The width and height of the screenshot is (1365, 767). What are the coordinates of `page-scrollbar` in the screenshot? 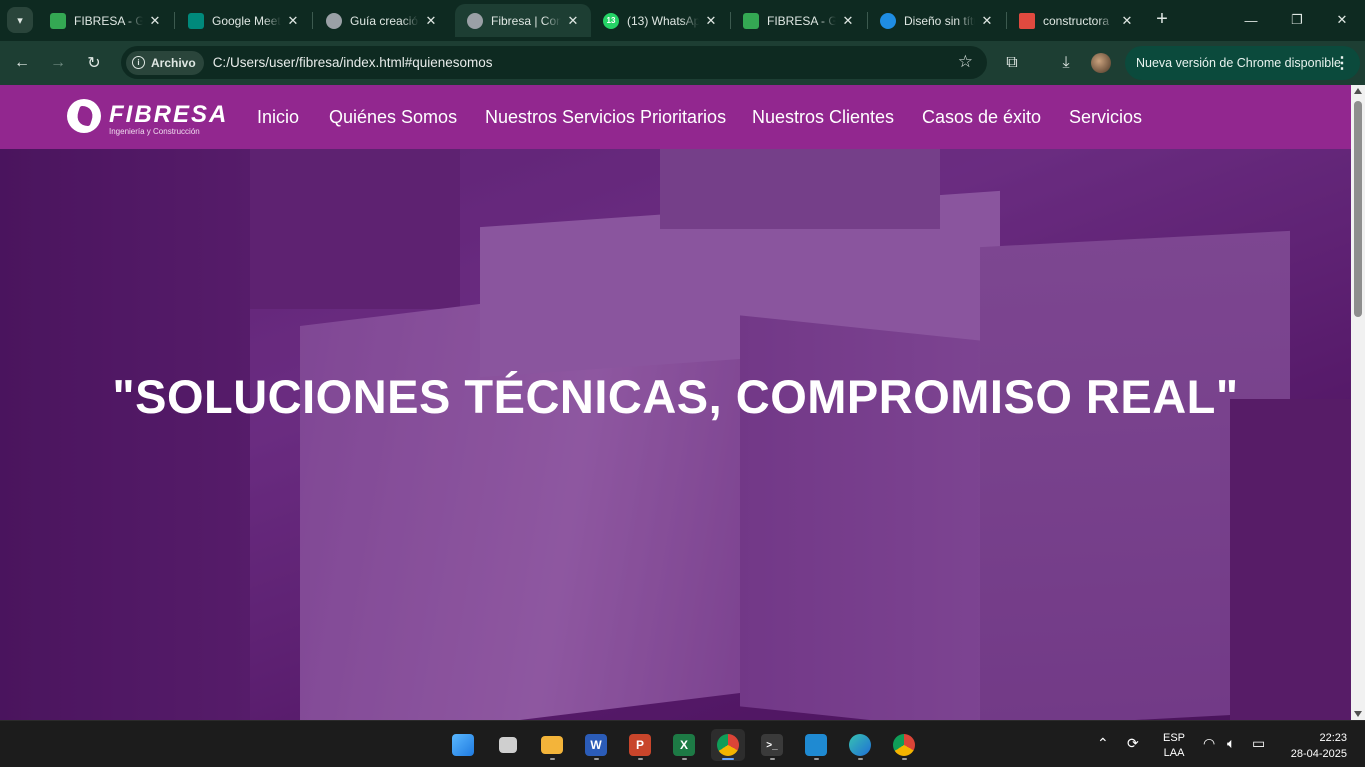 It's located at (1358, 402).